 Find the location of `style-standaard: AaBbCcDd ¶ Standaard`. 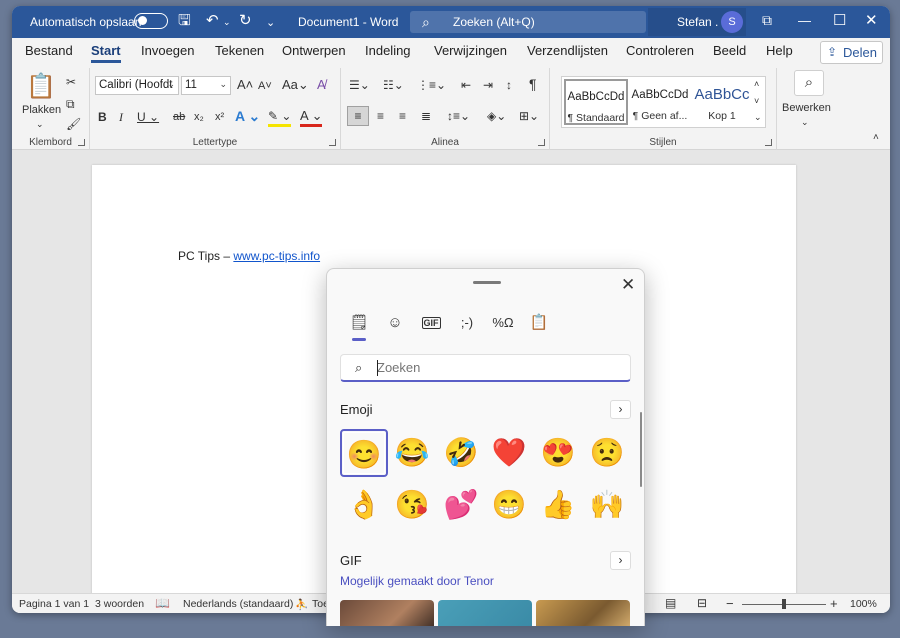

style-standaard: AaBbCcDd ¶ Standaard is located at coordinates (596, 102).